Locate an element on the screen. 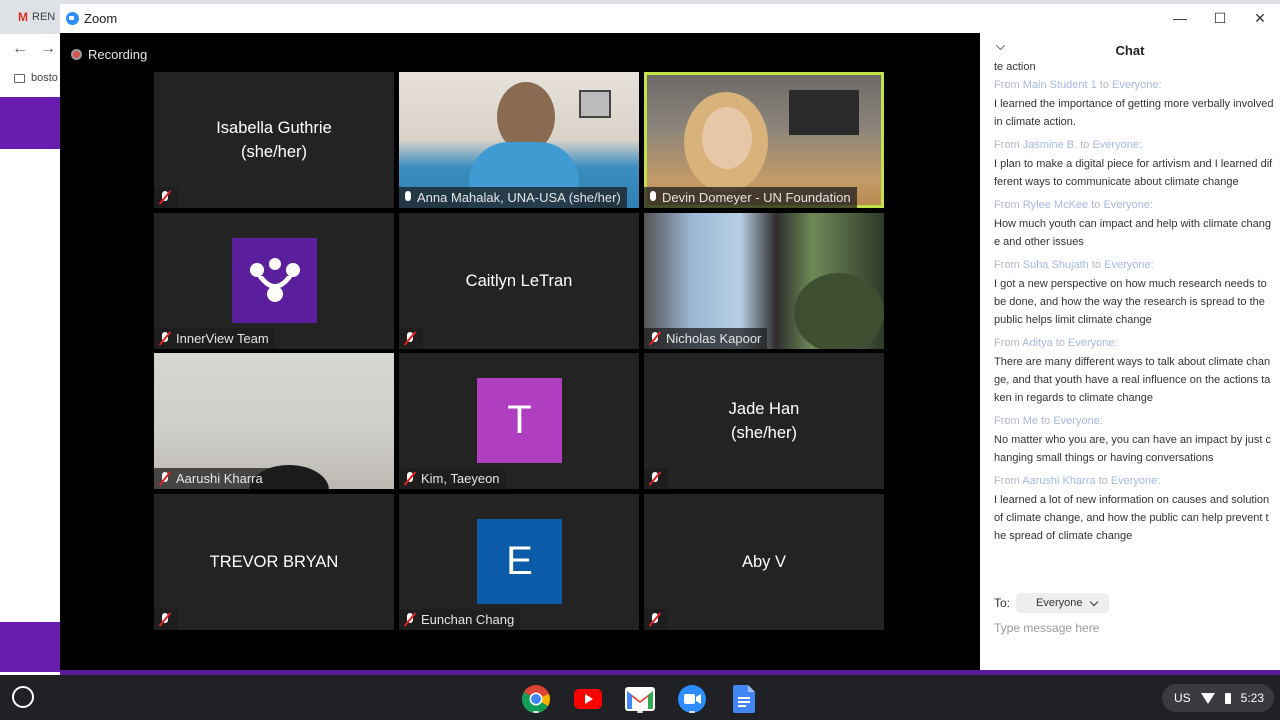 This screenshot has width=1280, height=720. participant-tile: TREVOR BRYAN is located at coordinates (274, 562).